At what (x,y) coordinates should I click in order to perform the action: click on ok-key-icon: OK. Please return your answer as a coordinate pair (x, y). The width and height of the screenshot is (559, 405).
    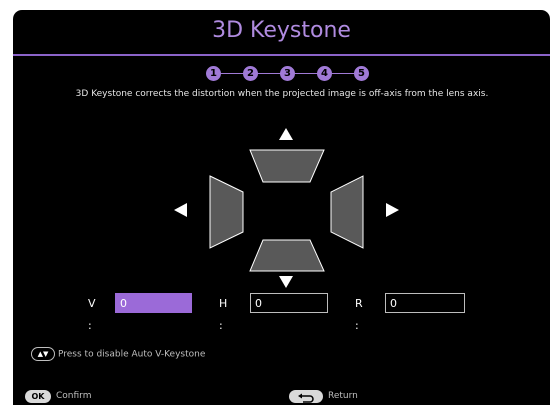
    Looking at the image, I should click on (38, 396).